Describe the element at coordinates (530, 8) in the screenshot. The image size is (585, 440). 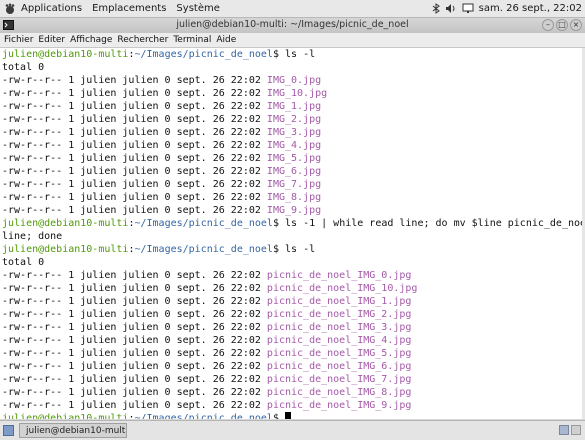
I see `clock: sam. 26 sept., 22:02` at that location.